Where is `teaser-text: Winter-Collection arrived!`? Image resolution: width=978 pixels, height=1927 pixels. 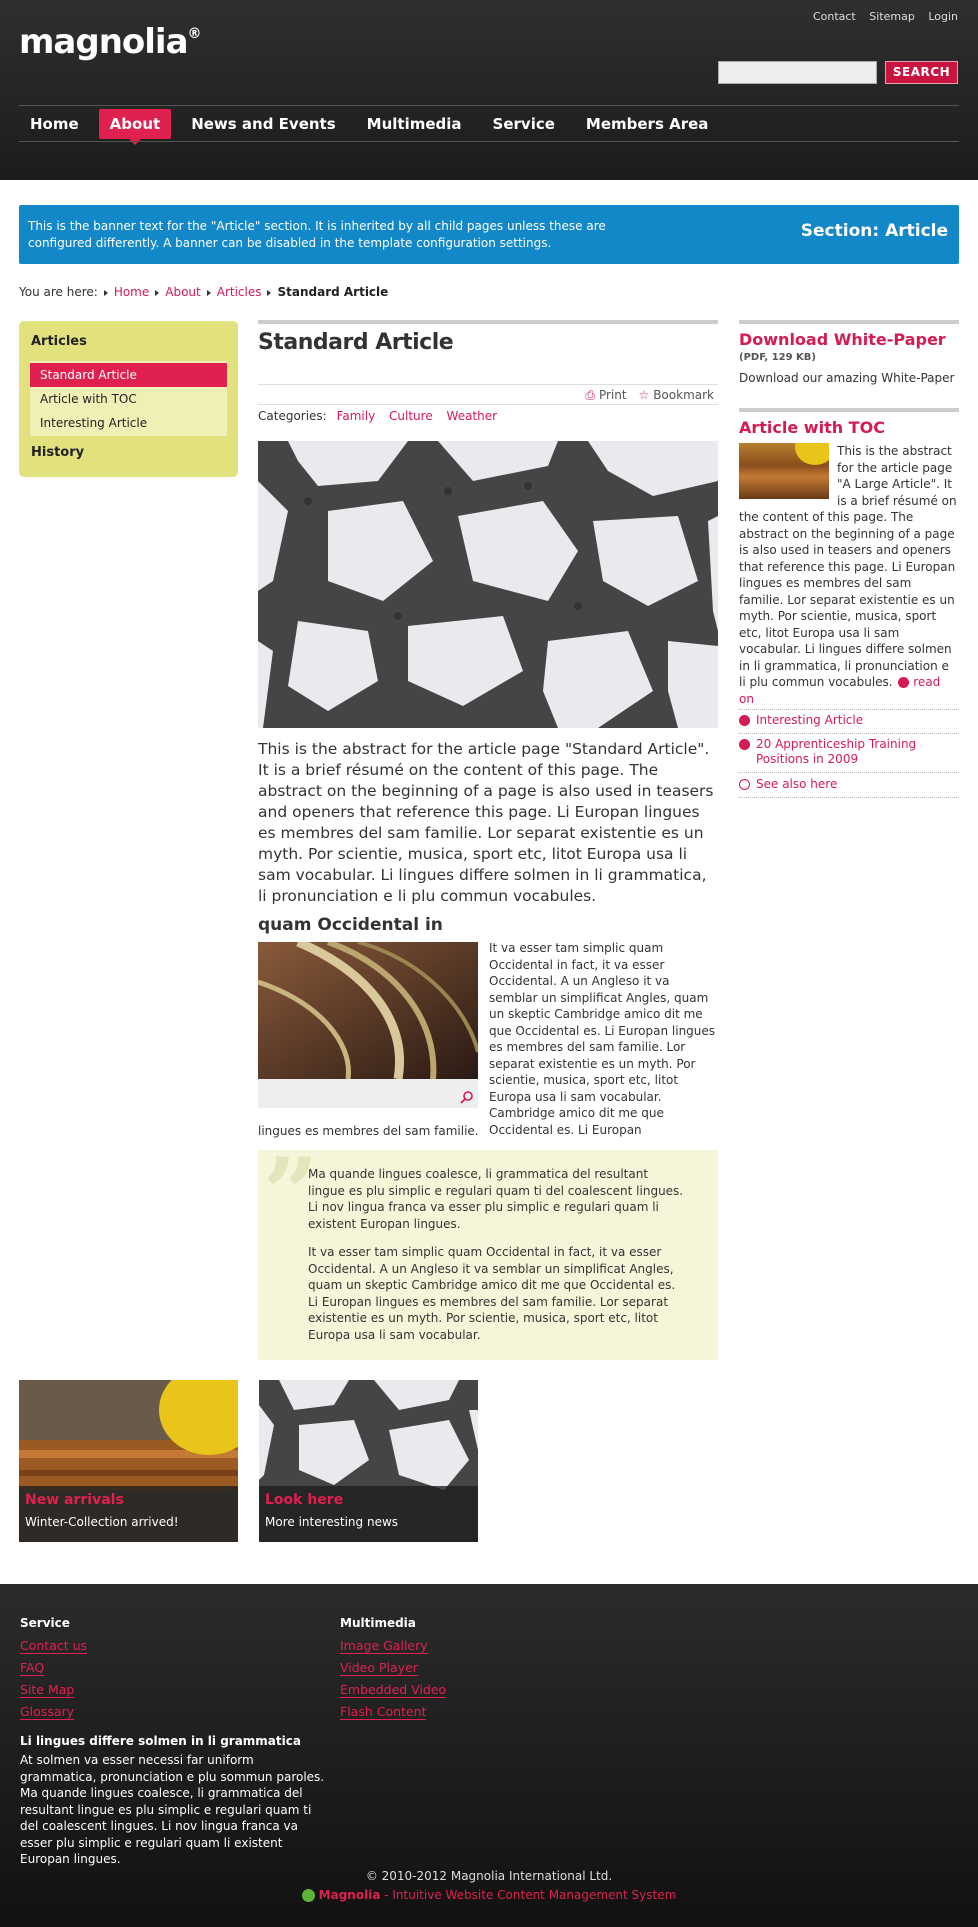
teaser-text: Winter-Collection arrived! is located at coordinates (102, 1522).